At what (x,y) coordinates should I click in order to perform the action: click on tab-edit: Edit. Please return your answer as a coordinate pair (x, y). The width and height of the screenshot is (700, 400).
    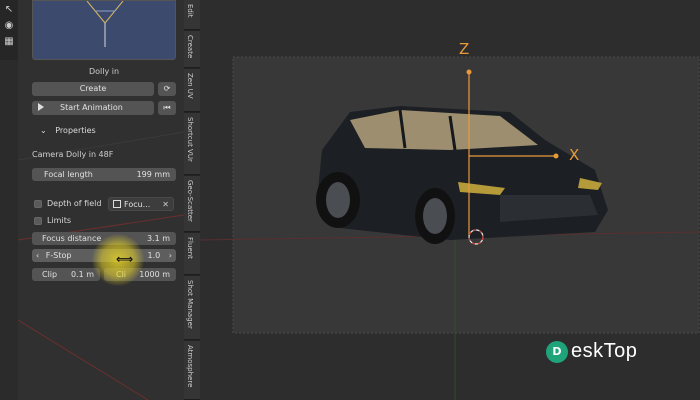
    Looking at the image, I should click on (192, 15).